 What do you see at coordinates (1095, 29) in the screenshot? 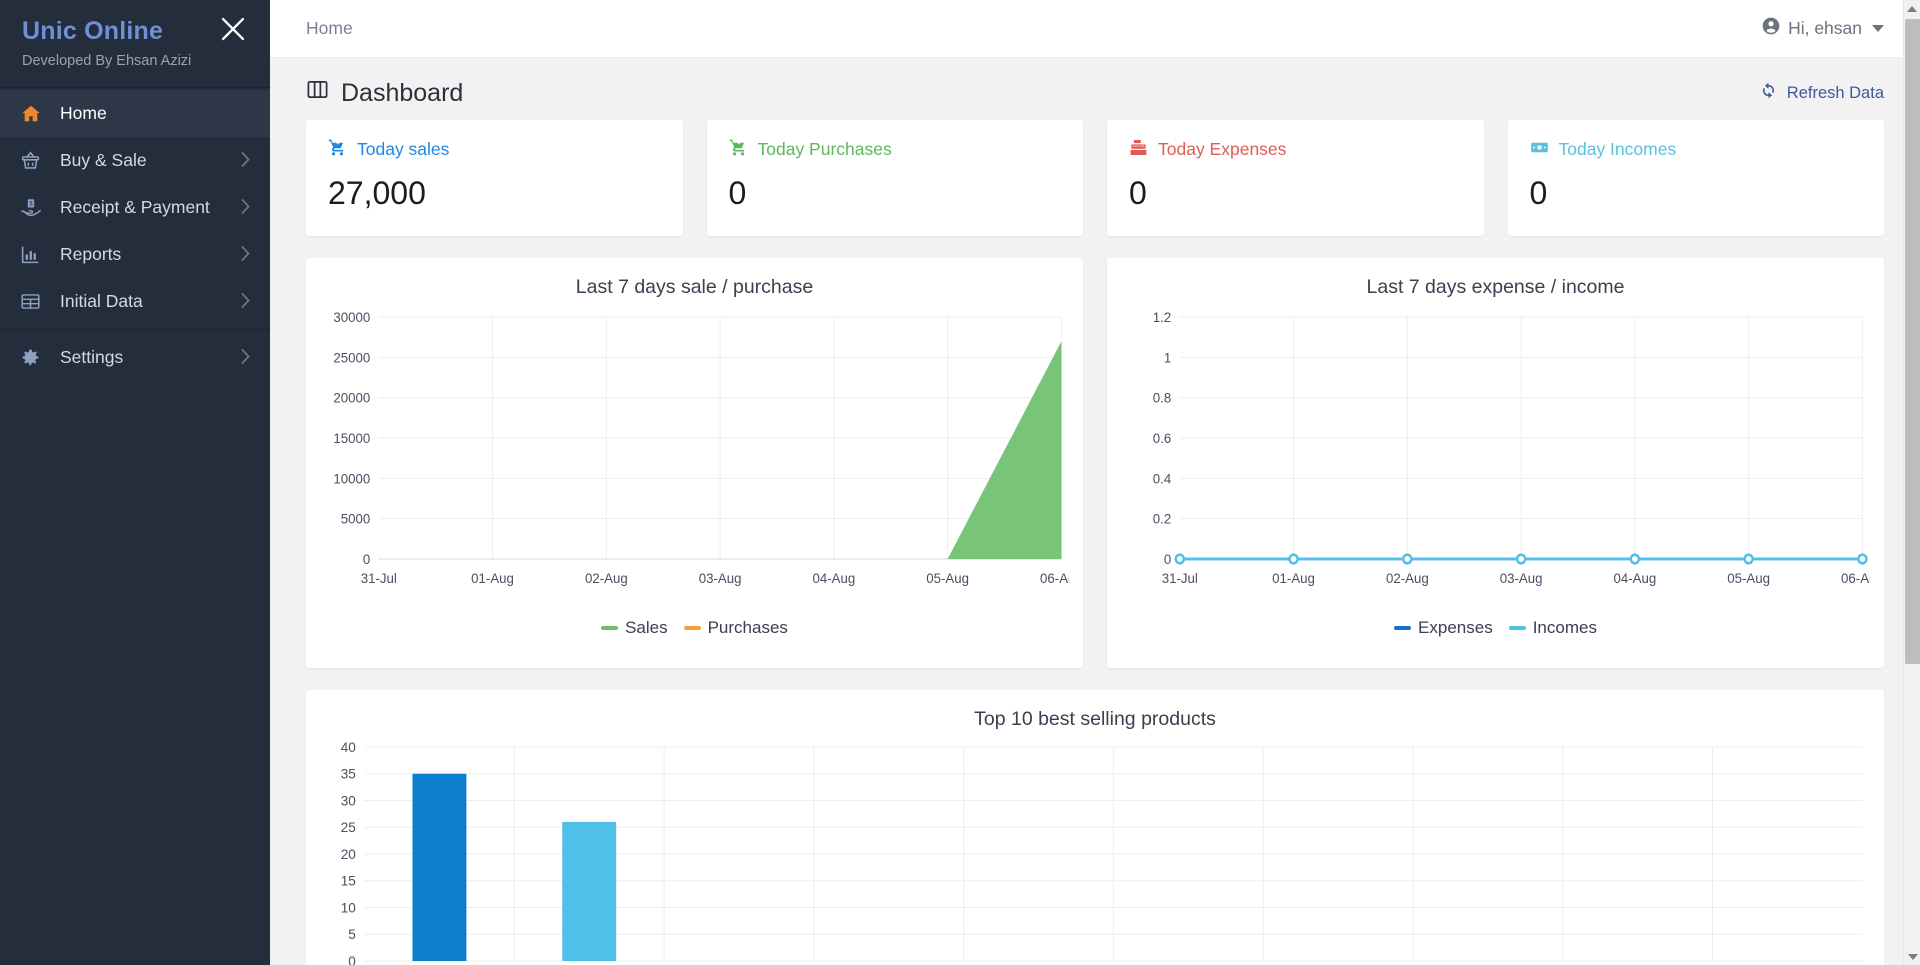
I see `topbar: Home Hi, ehsan` at bounding box center [1095, 29].